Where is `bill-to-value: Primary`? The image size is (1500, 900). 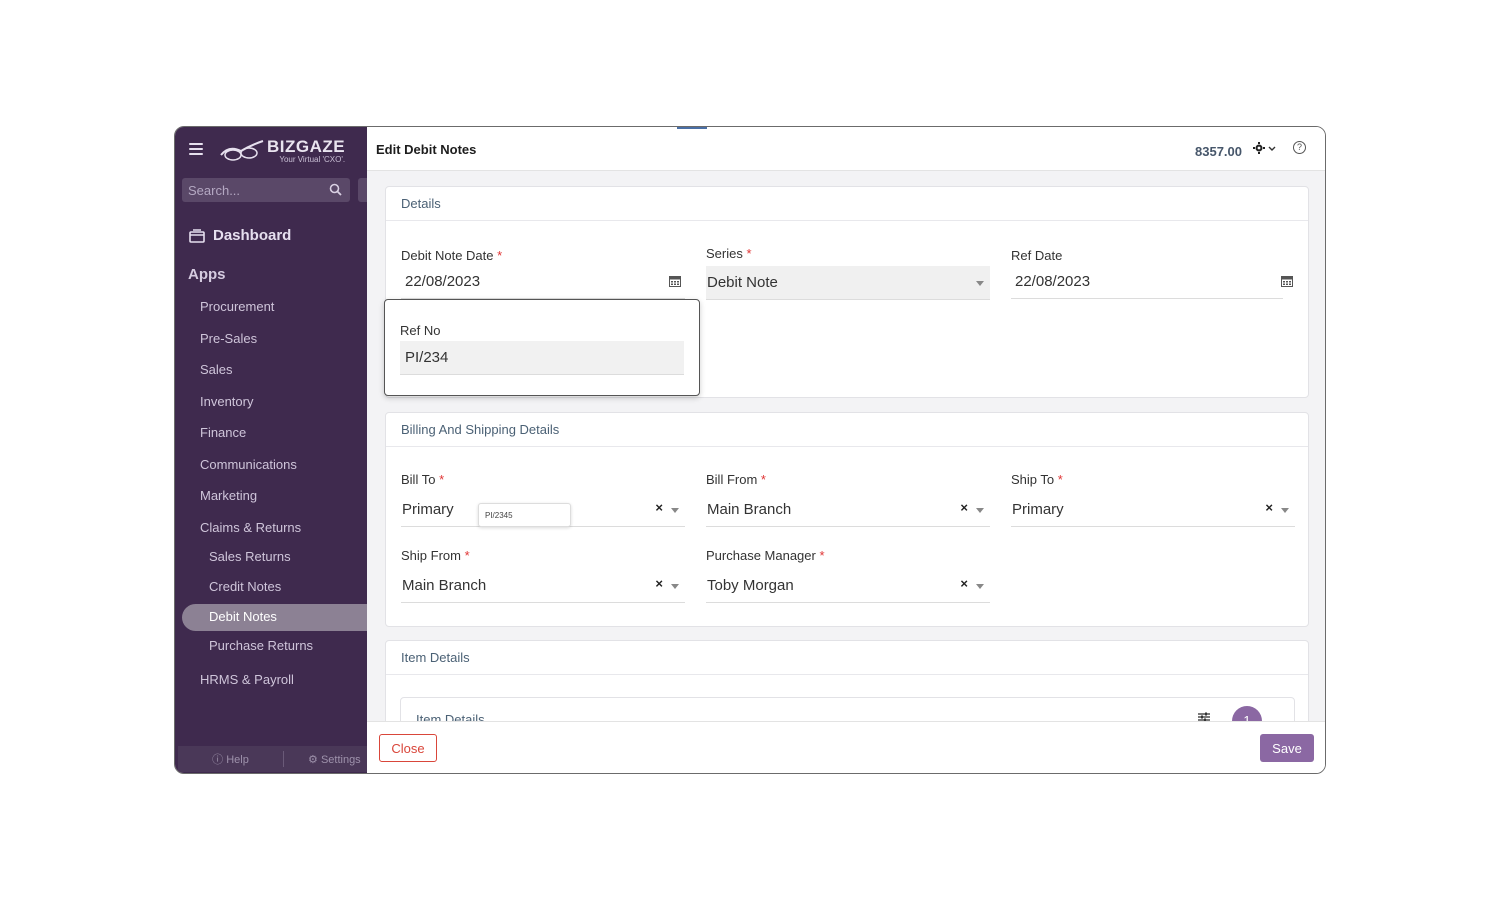
bill-to-value: Primary is located at coordinates (428, 509).